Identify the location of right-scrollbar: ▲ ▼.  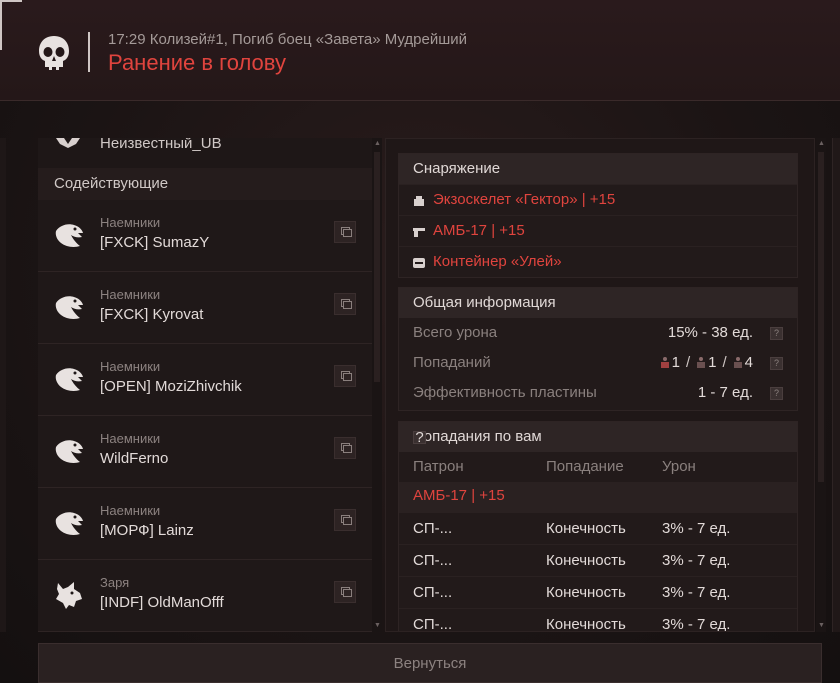
(821, 385).